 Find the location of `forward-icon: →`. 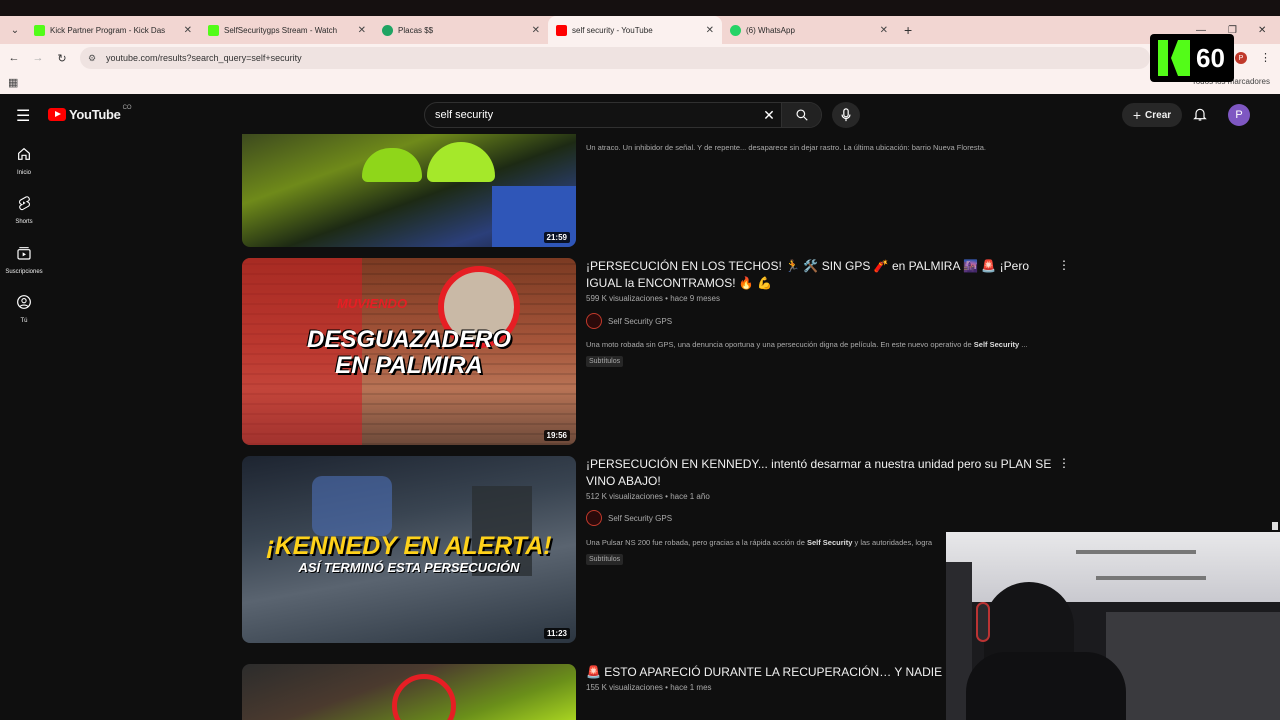

forward-icon: → is located at coordinates (38, 58).